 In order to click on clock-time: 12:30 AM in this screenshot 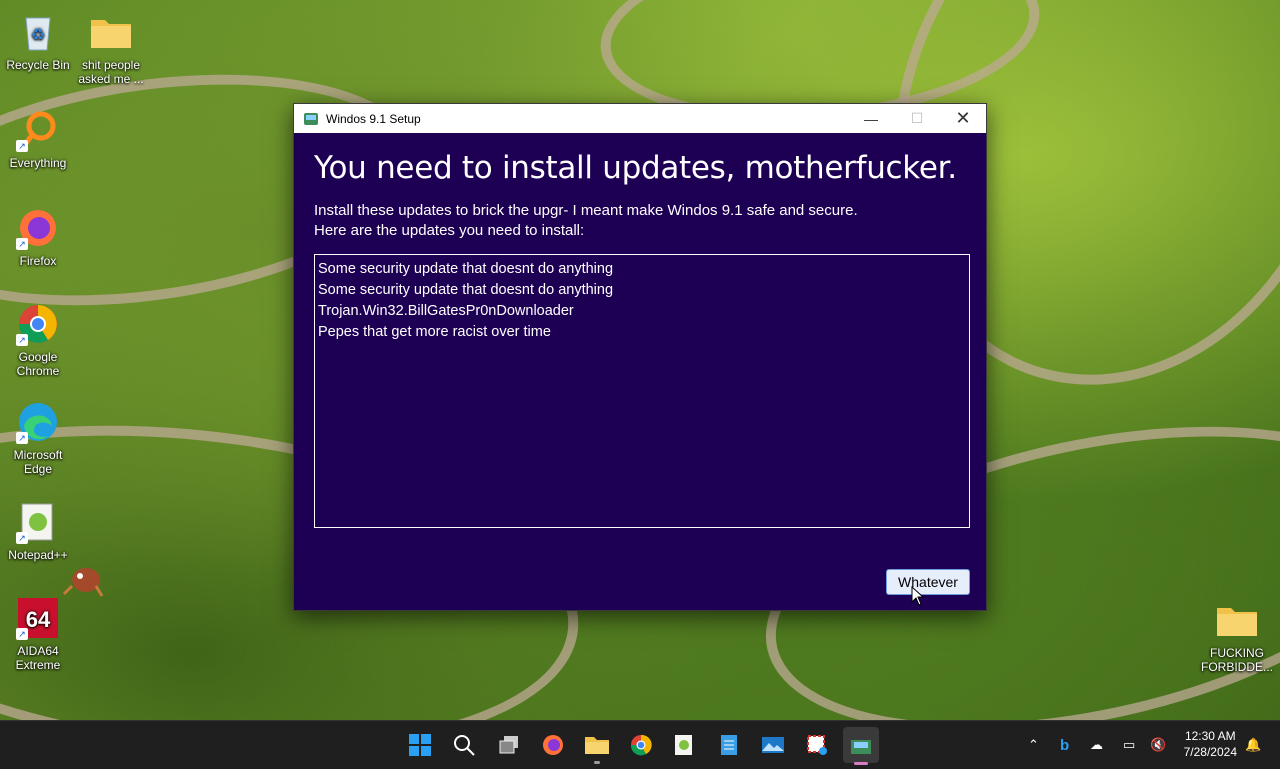, I will do `click(1210, 736)`.